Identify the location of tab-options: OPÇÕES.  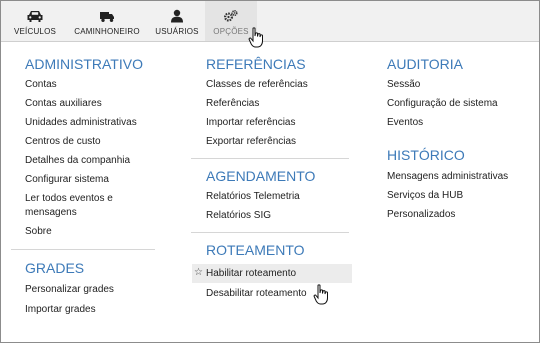
(231, 21).